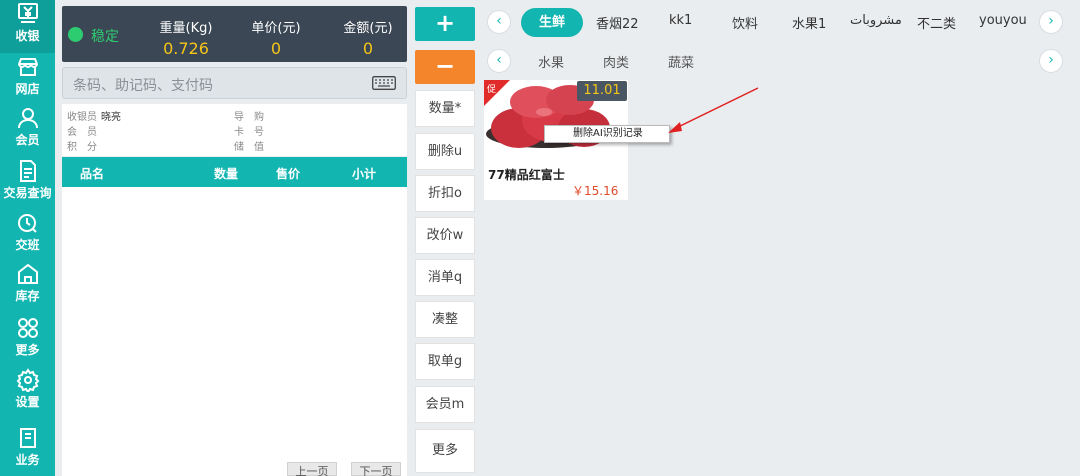 The image size is (1080, 476). Describe the element at coordinates (27, 328) in the screenshot. I see `grid-icon` at that location.